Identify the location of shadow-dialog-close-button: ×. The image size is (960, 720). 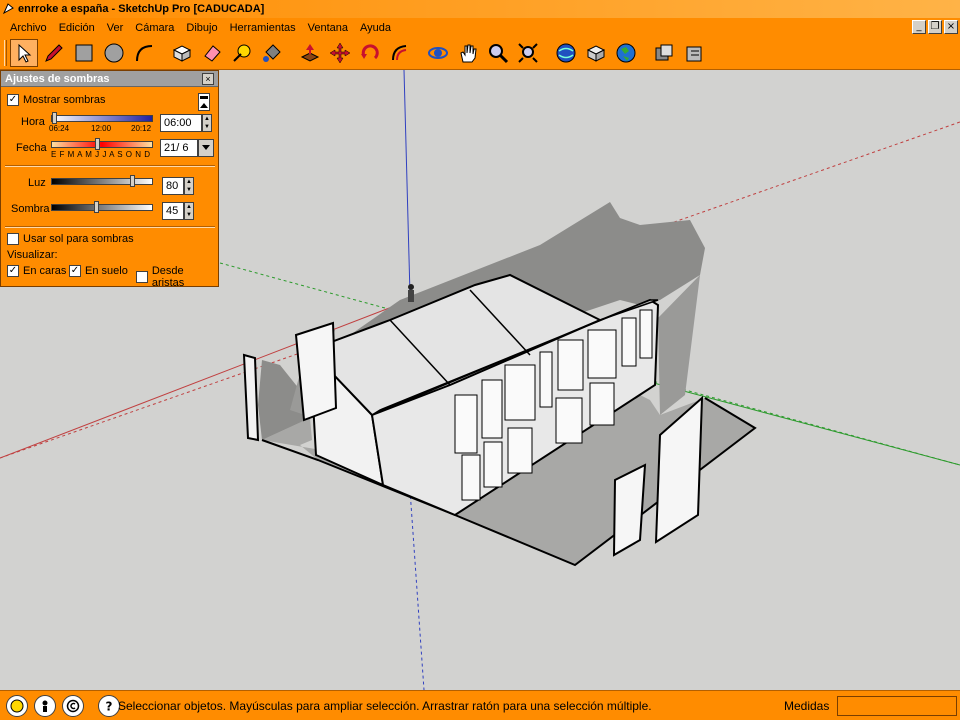
(208, 79).